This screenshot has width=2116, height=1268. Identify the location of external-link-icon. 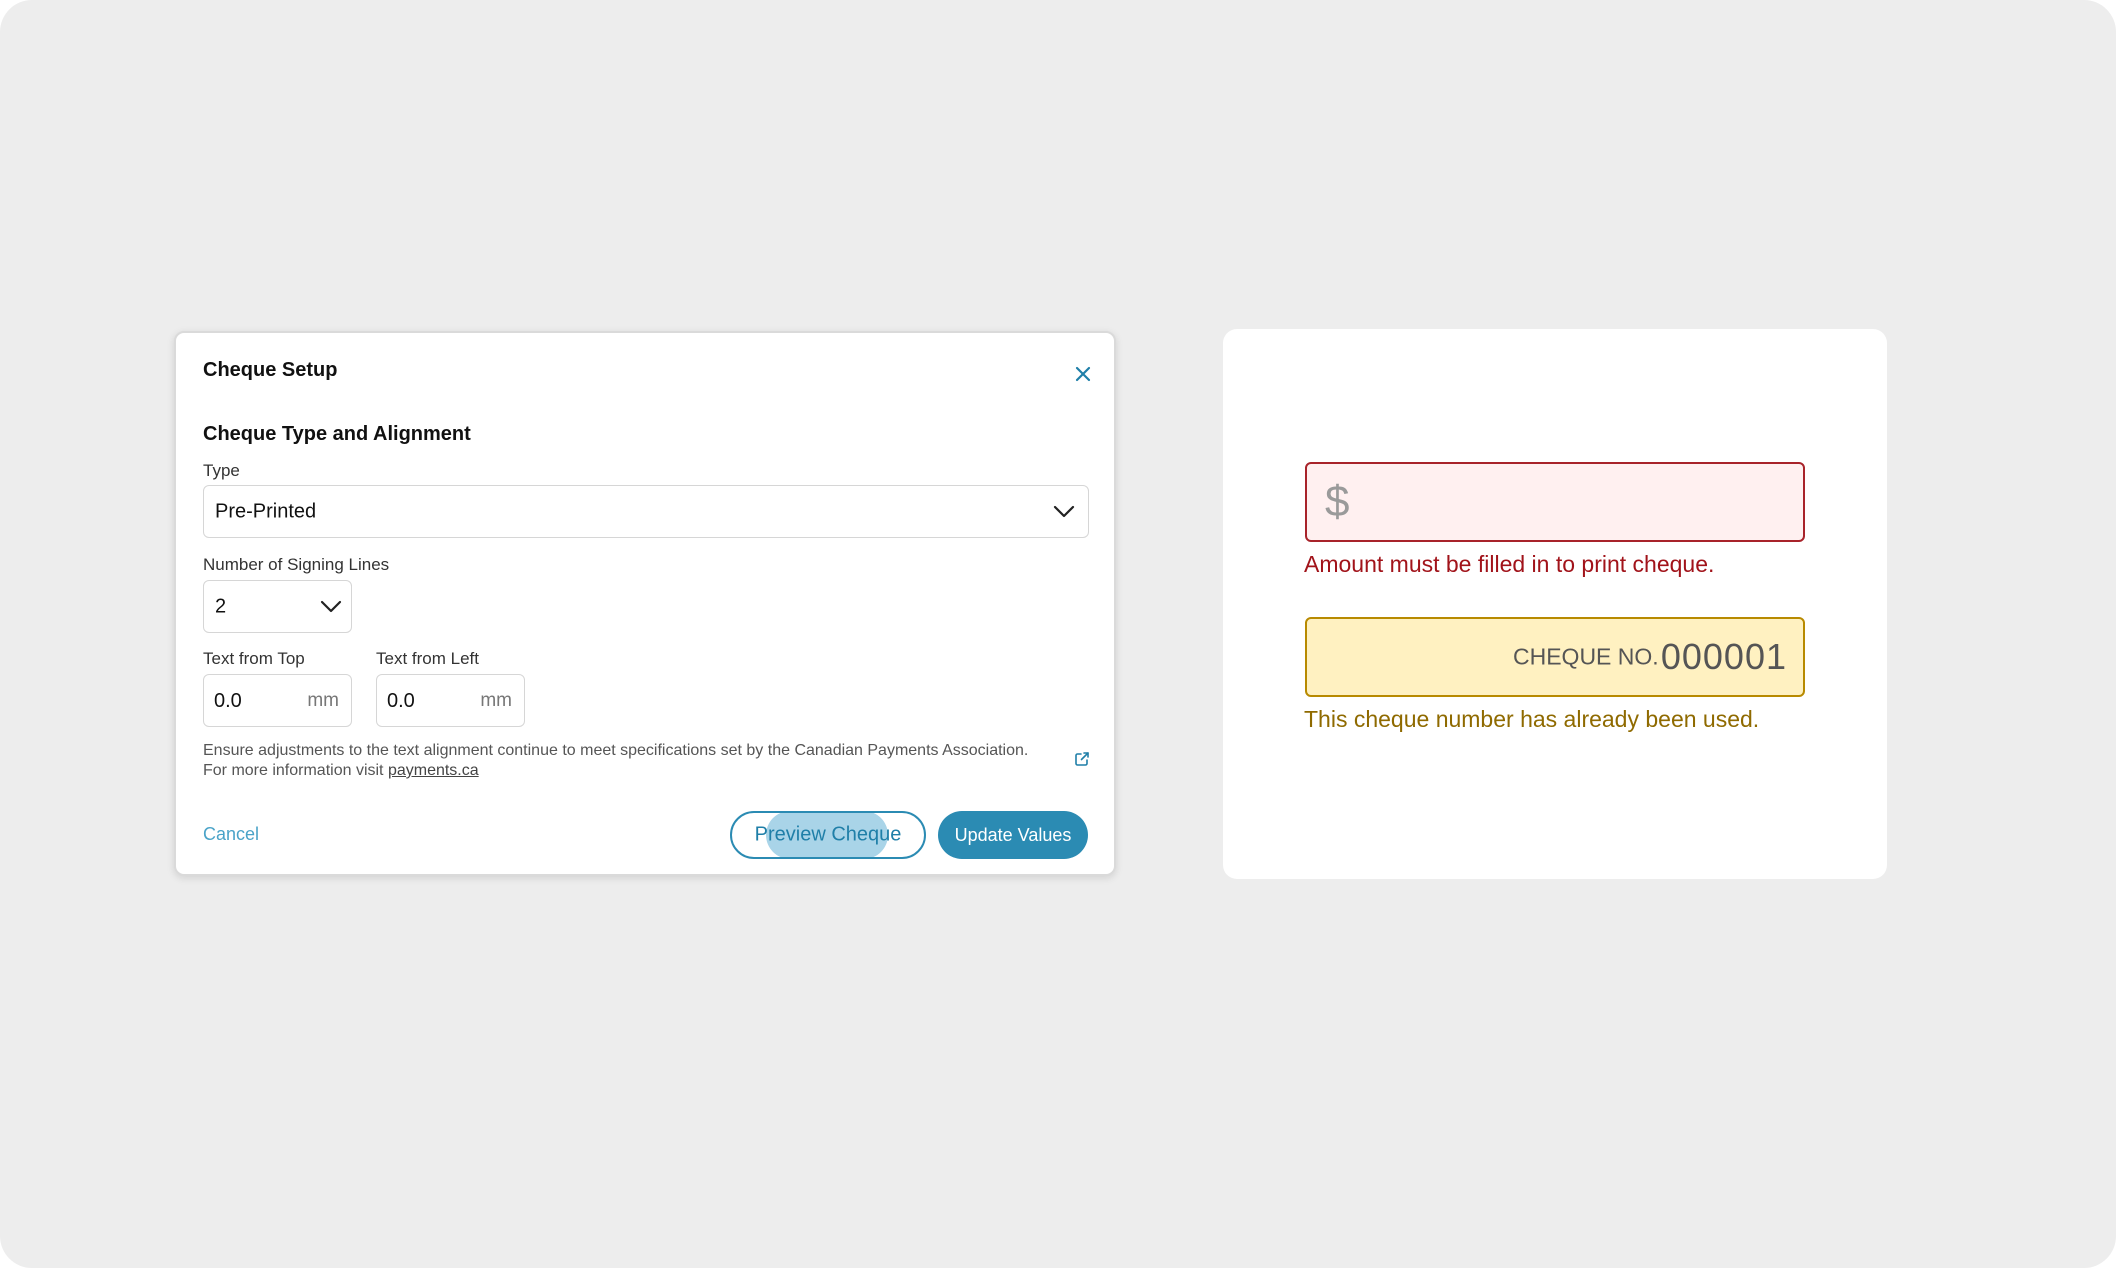
(1082, 759).